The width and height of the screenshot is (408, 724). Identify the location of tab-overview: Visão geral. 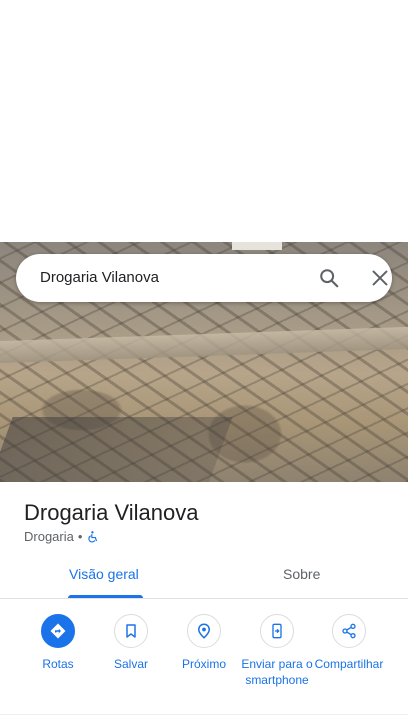
(104, 574).